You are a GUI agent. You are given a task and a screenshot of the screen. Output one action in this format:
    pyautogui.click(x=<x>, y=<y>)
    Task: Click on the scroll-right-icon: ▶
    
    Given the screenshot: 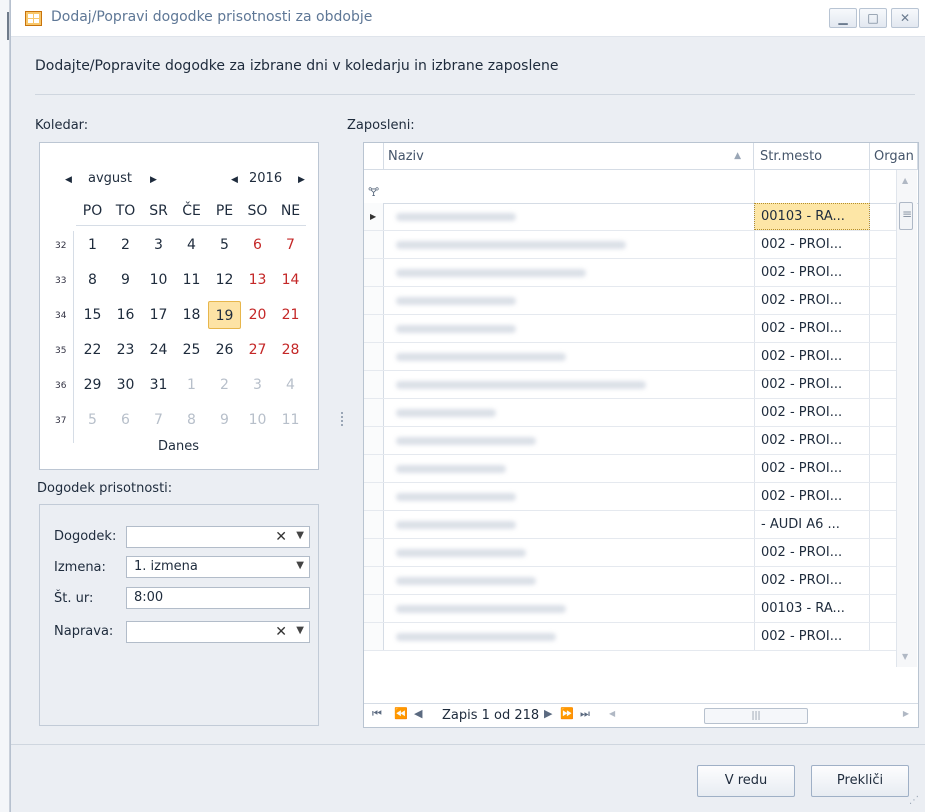 What is the action you would take?
    pyautogui.click(x=906, y=713)
    